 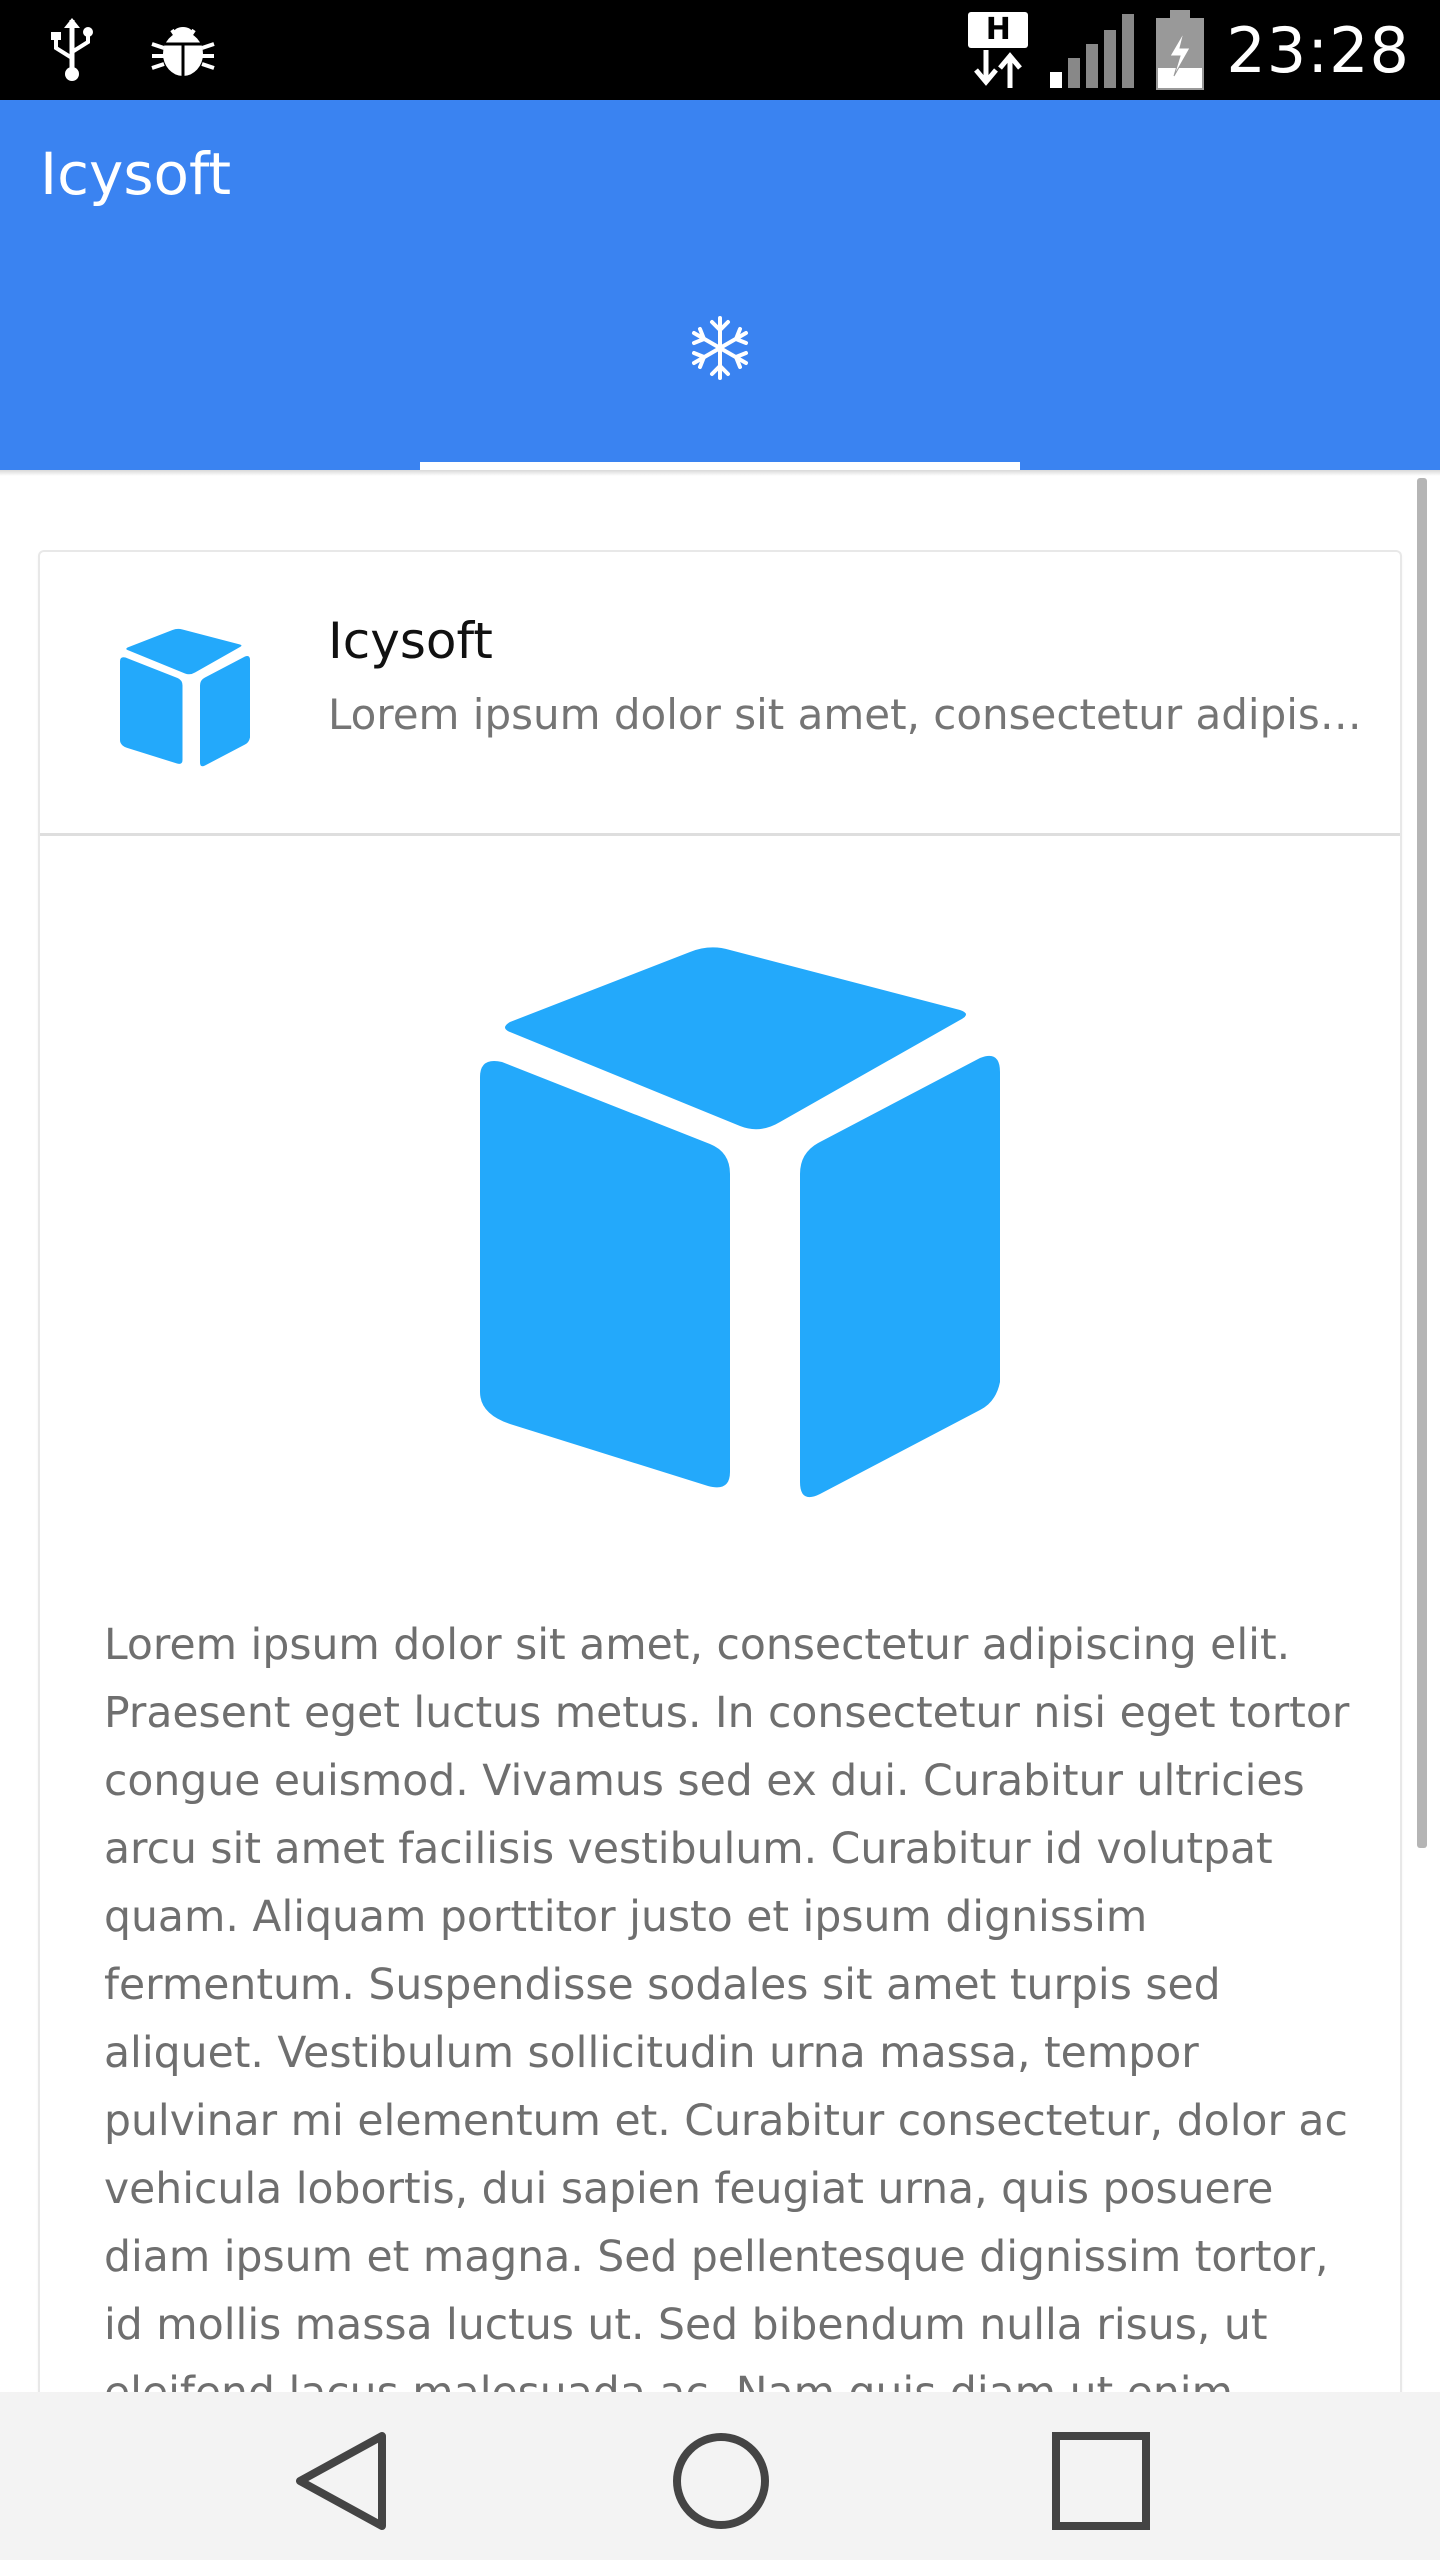 What do you see at coordinates (72, 49) in the screenshot?
I see `usb-icon` at bounding box center [72, 49].